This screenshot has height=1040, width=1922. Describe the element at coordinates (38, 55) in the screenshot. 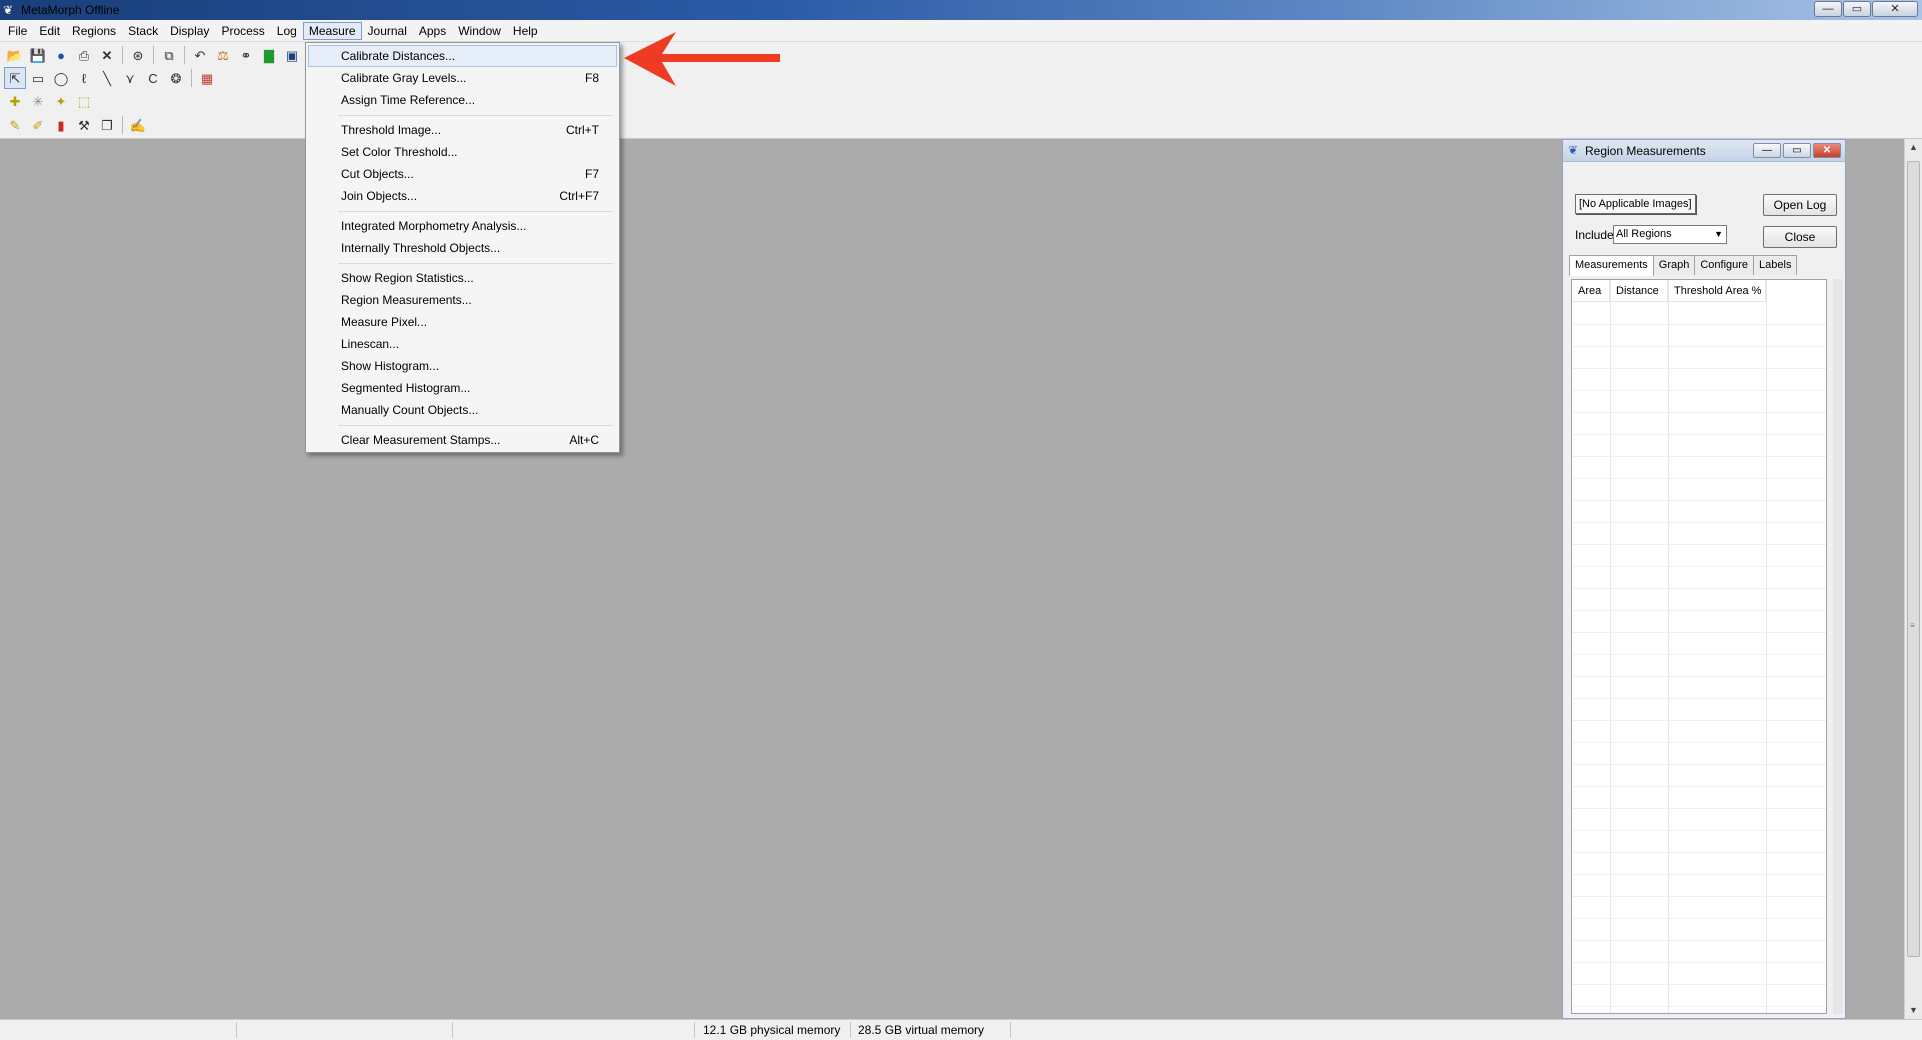

I see `save-icon: 💾` at that location.